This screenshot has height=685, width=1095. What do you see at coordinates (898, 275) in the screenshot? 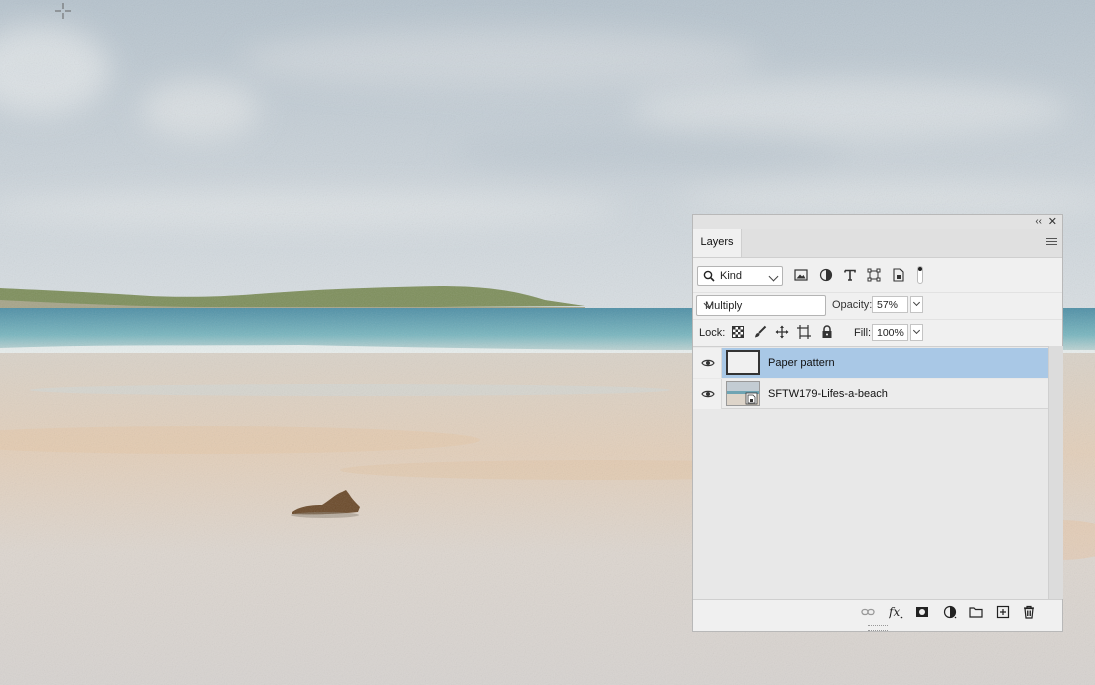
I see `smart-object-filter-icon` at bounding box center [898, 275].